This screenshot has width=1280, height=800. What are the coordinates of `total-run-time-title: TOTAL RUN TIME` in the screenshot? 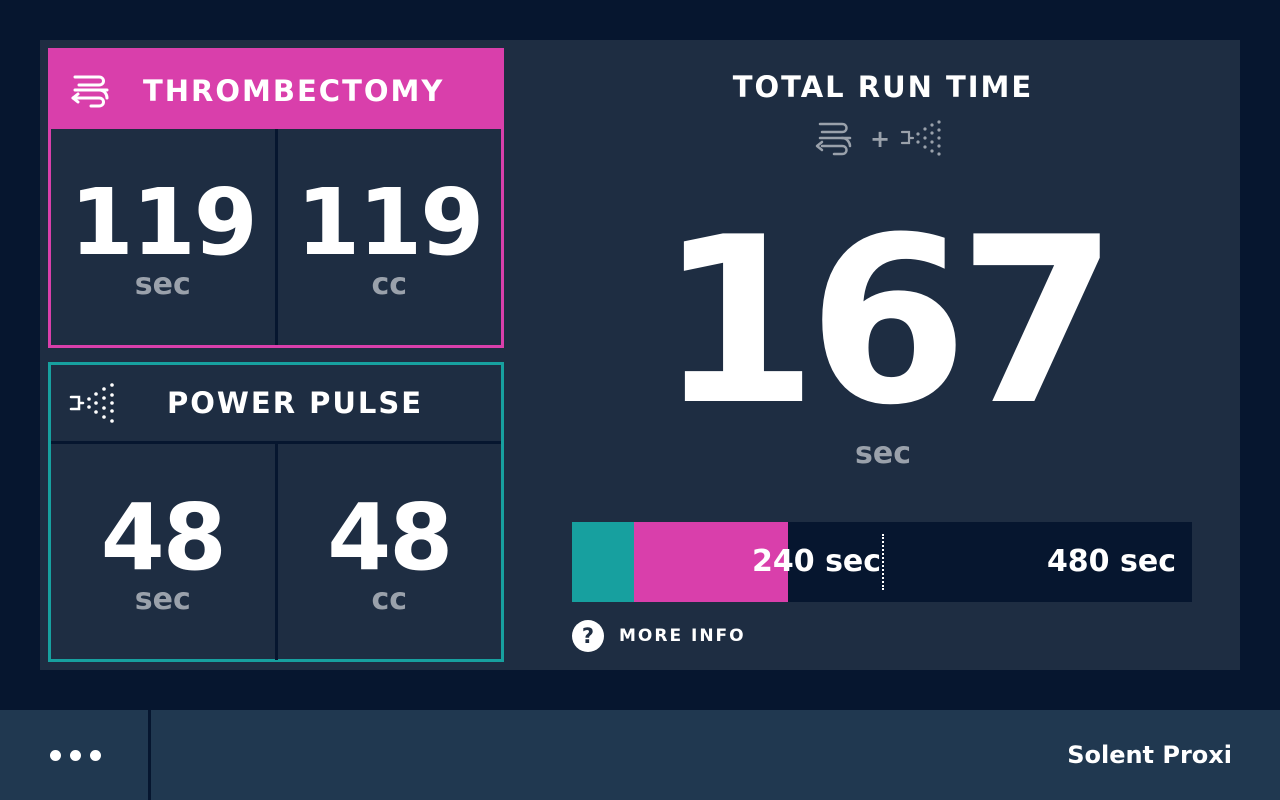 It's located at (883, 87).